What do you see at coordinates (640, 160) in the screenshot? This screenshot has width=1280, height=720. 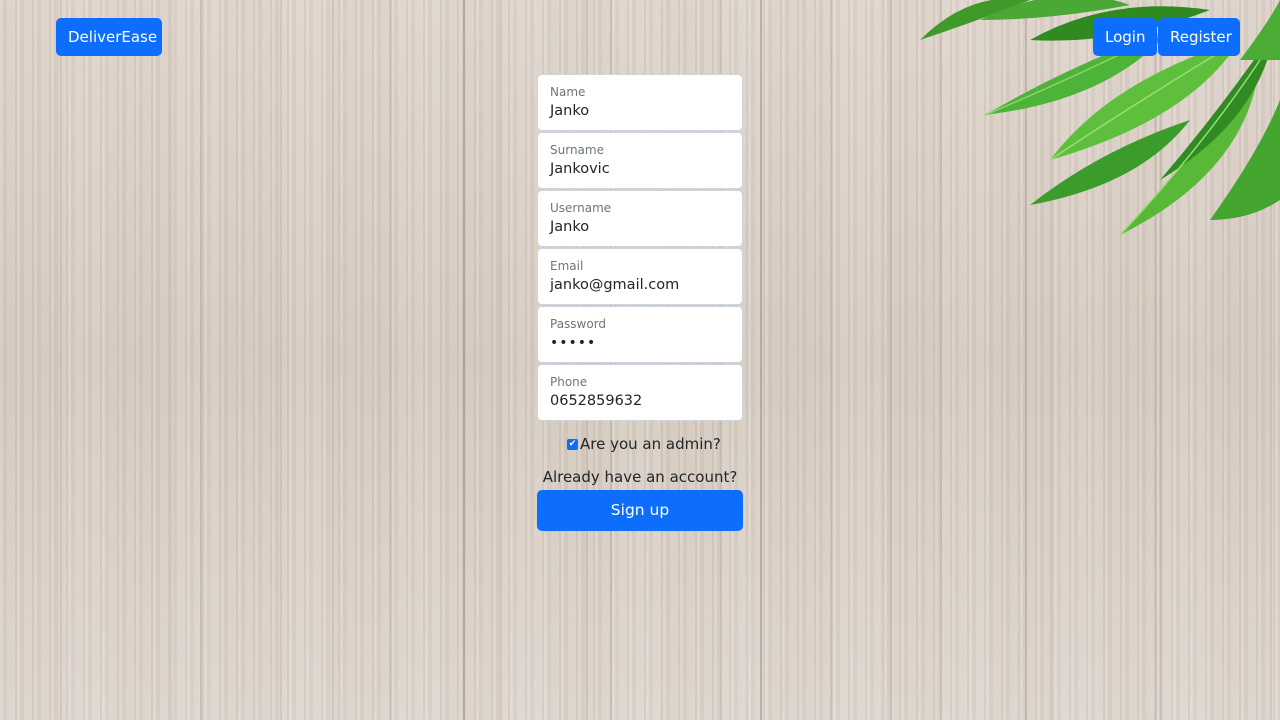 I see `surname-field: Surname Jankovic` at bounding box center [640, 160].